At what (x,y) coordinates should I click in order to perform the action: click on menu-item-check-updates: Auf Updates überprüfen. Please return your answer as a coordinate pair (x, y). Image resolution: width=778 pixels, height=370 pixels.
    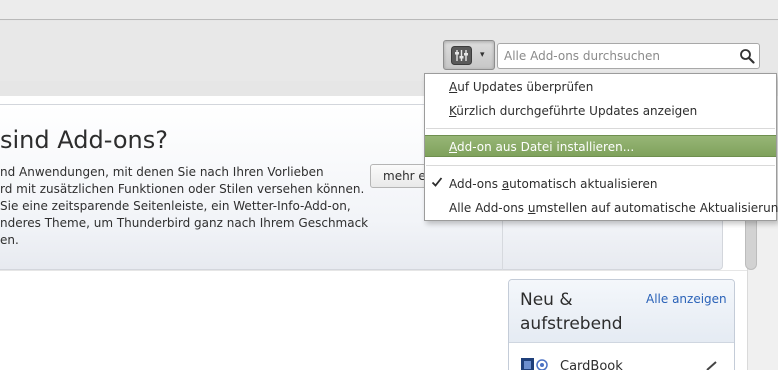
    Looking at the image, I should click on (600, 87).